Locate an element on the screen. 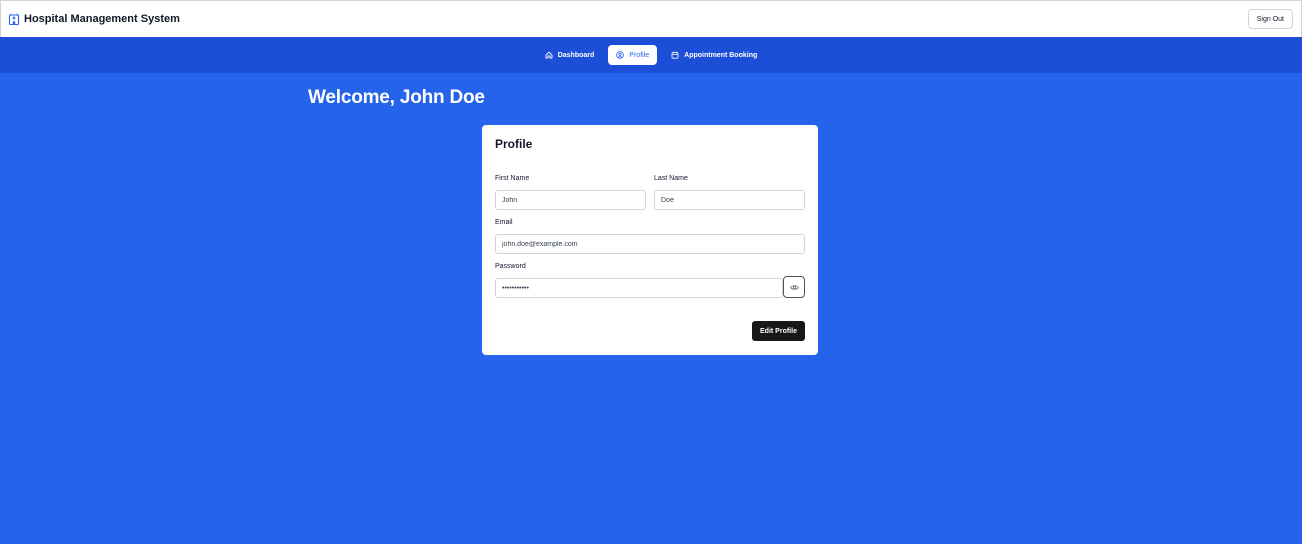 This screenshot has width=1302, height=544. main-nav: Dashboard Profile Appointment Booking is located at coordinates (651, 55).